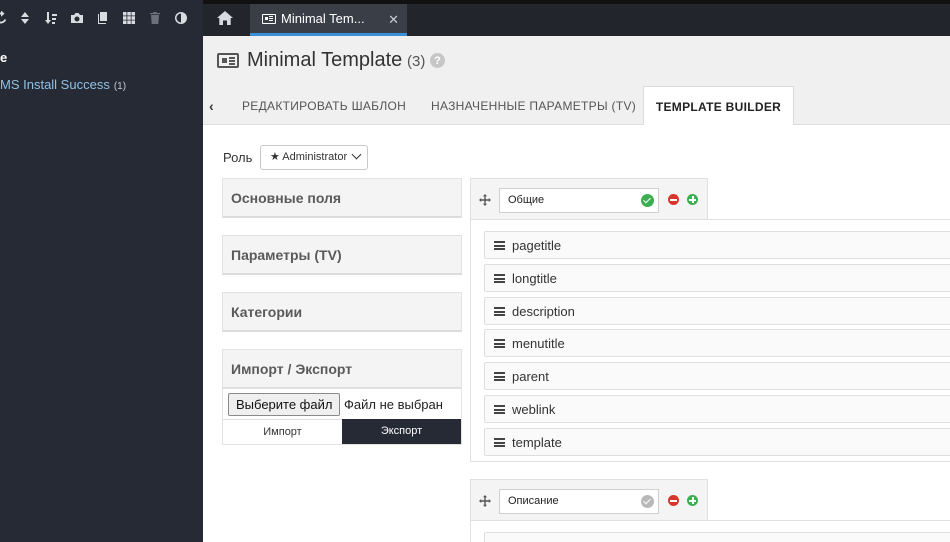  I want to click on field-row, so click(717, 537).